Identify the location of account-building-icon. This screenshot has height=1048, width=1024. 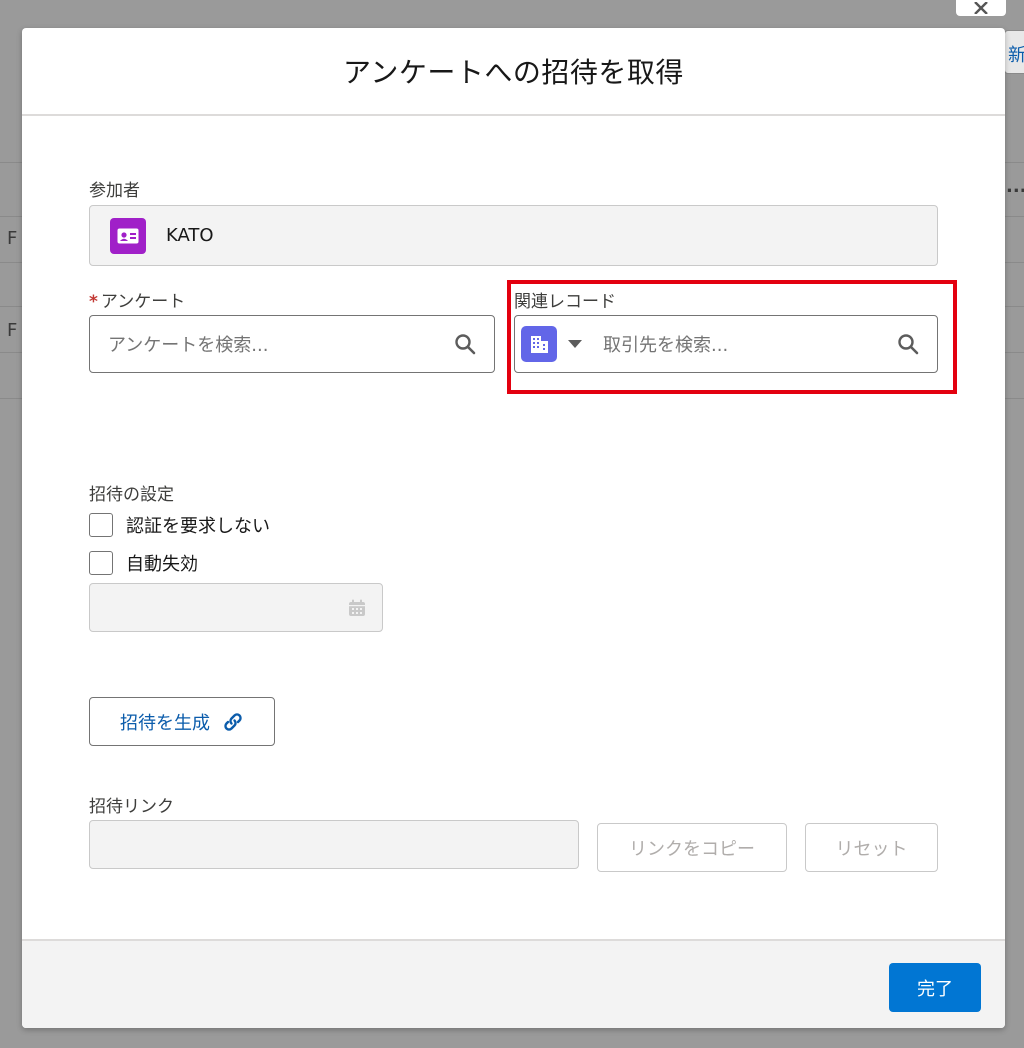
(539, 344).